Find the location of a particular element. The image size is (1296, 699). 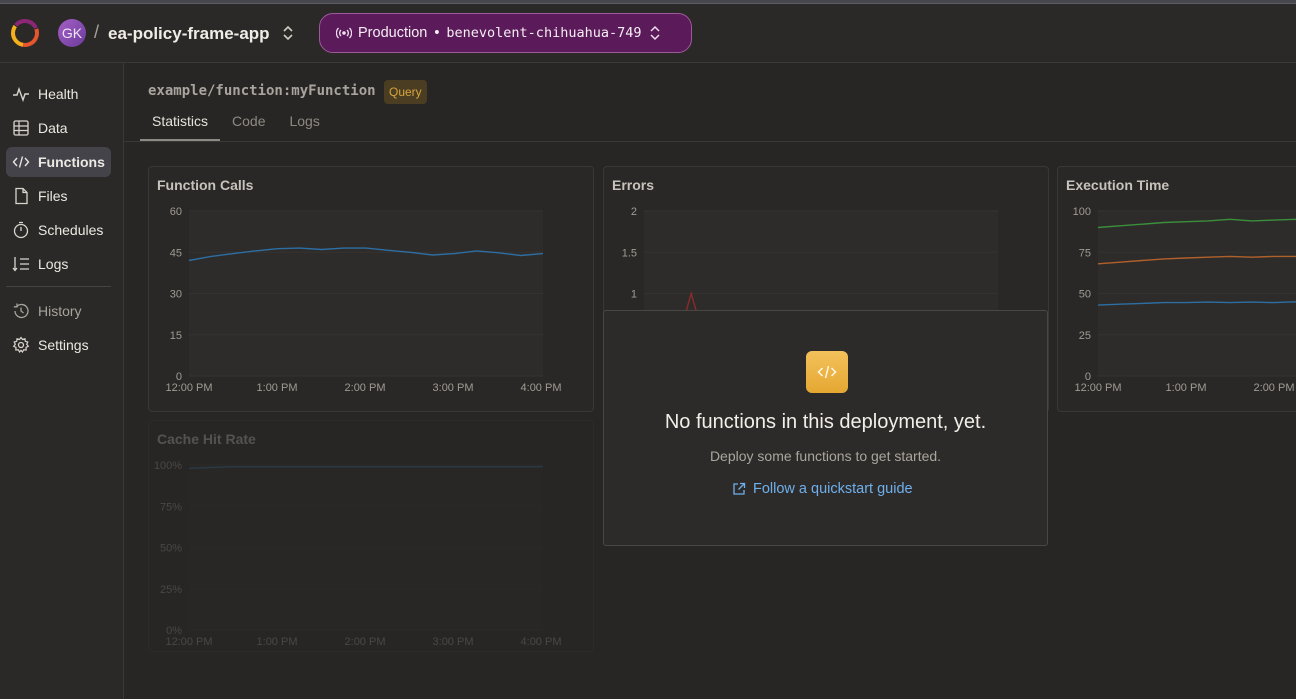

function-type-badge: Query is located at coordinates (405, 92).